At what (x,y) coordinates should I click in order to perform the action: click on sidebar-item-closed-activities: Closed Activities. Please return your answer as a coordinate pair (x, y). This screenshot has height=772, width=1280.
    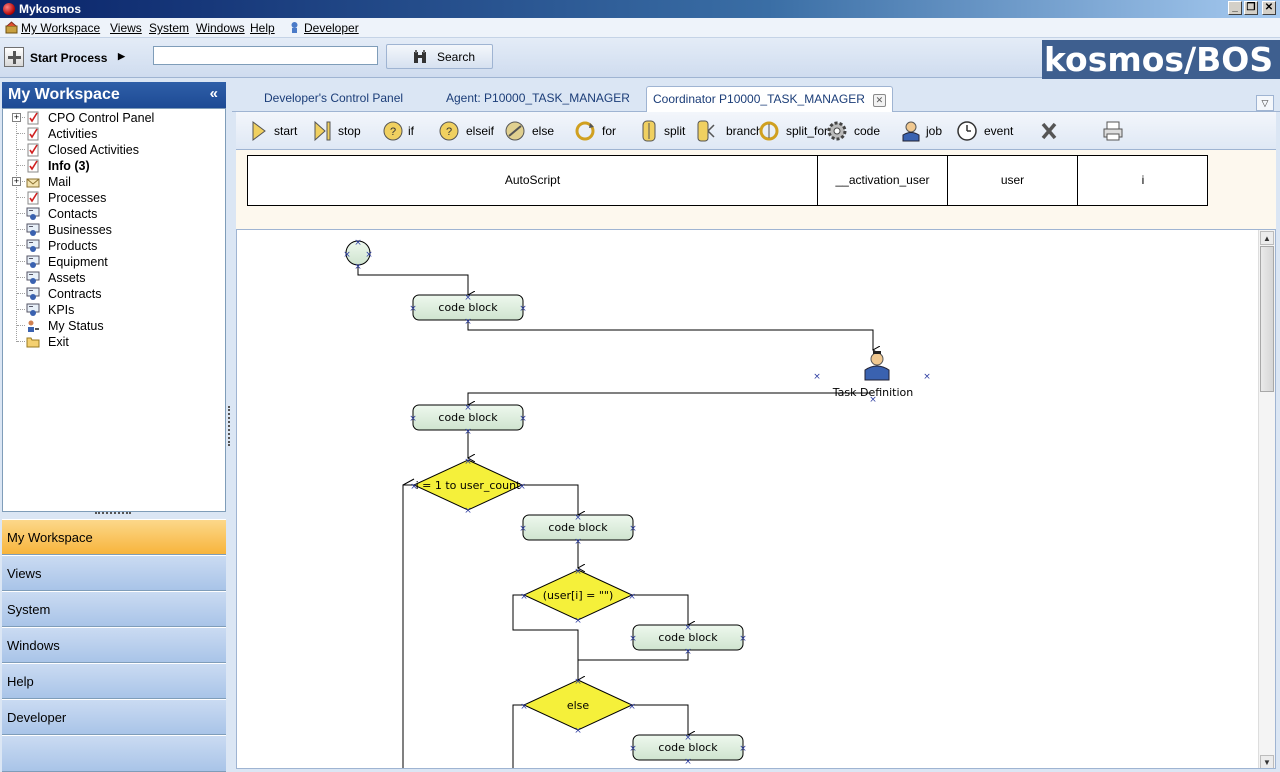
    Looking at the image, I should click on (114, 150).